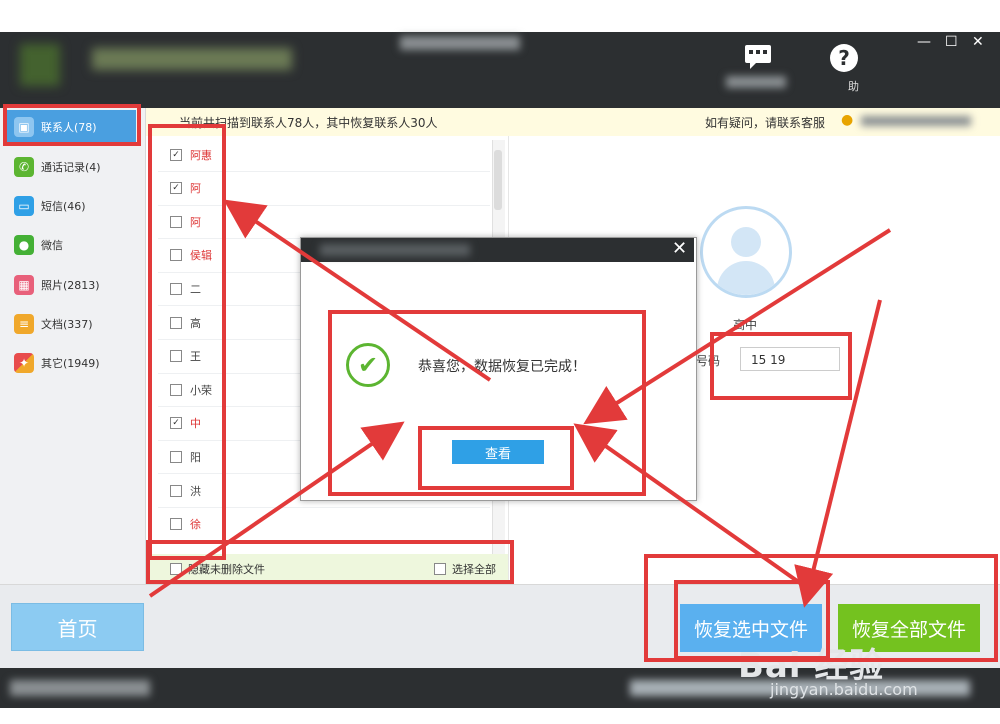  I want to click on arrow-from-restore-to-view, so click(692, 507).